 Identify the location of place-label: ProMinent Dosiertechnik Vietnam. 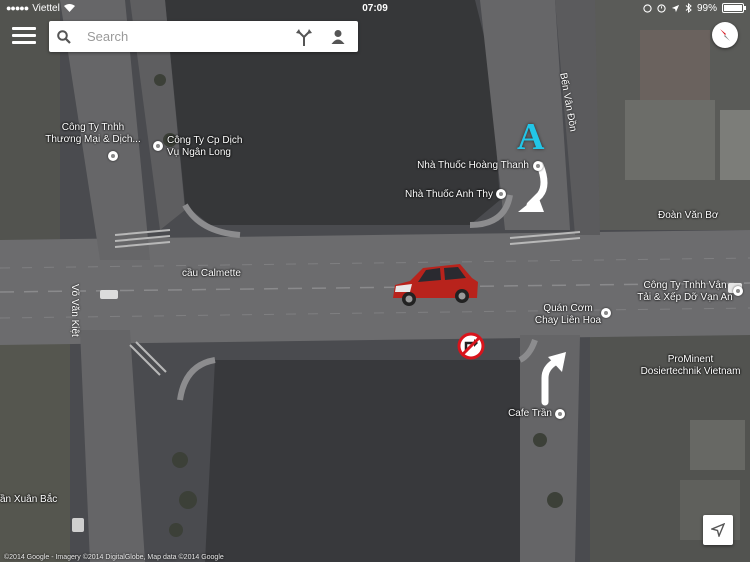
(690, 366).